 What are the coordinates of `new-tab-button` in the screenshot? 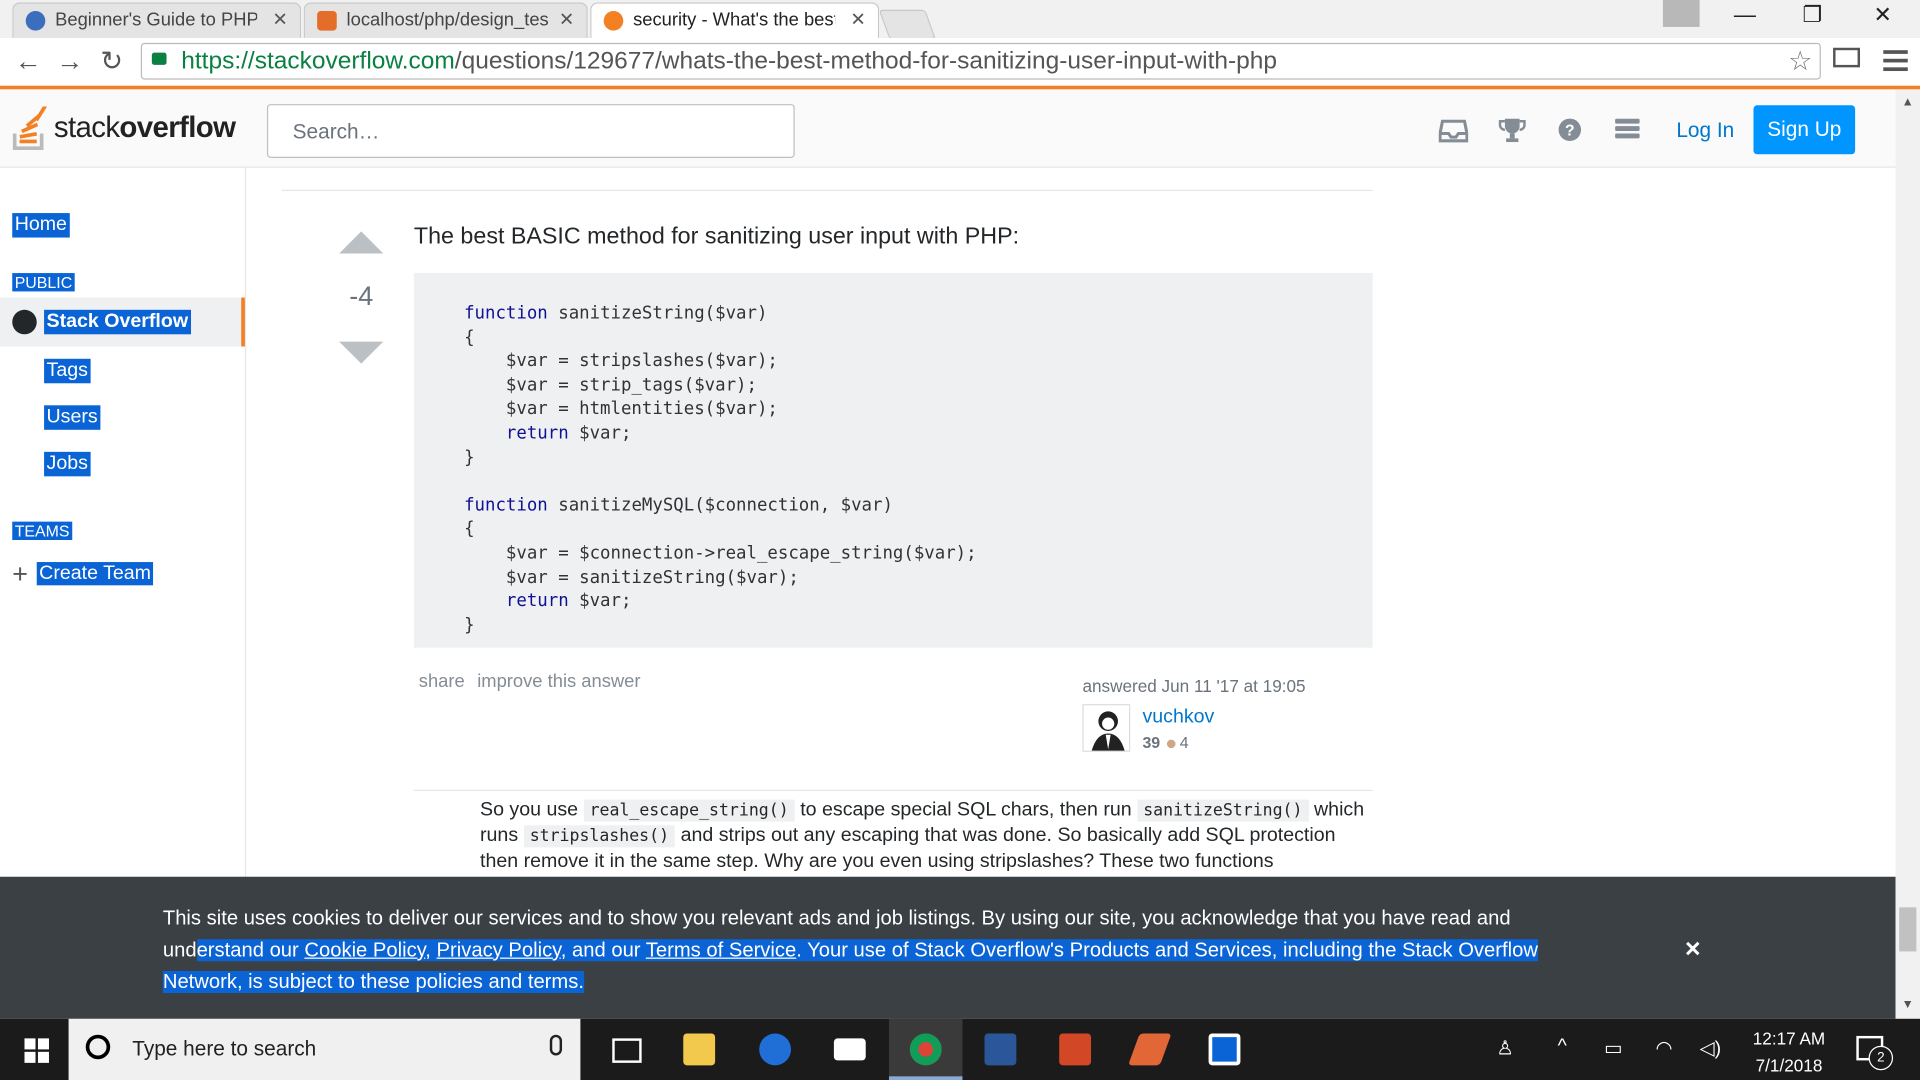 It's located at (907, 24).